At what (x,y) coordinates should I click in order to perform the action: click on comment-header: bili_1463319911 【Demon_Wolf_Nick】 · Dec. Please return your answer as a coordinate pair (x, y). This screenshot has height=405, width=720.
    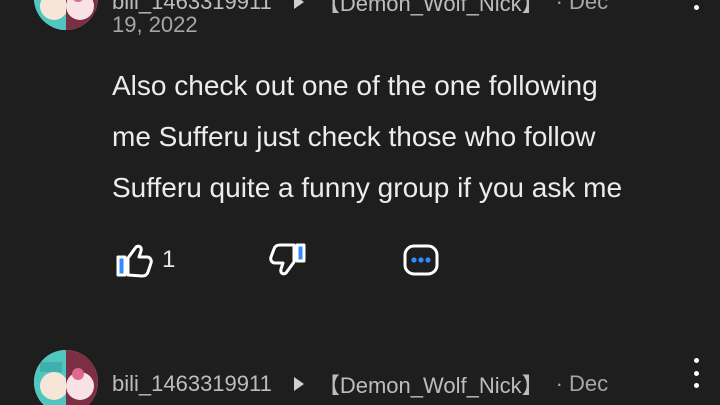
    Looking at the image, I should click on (360, 384).